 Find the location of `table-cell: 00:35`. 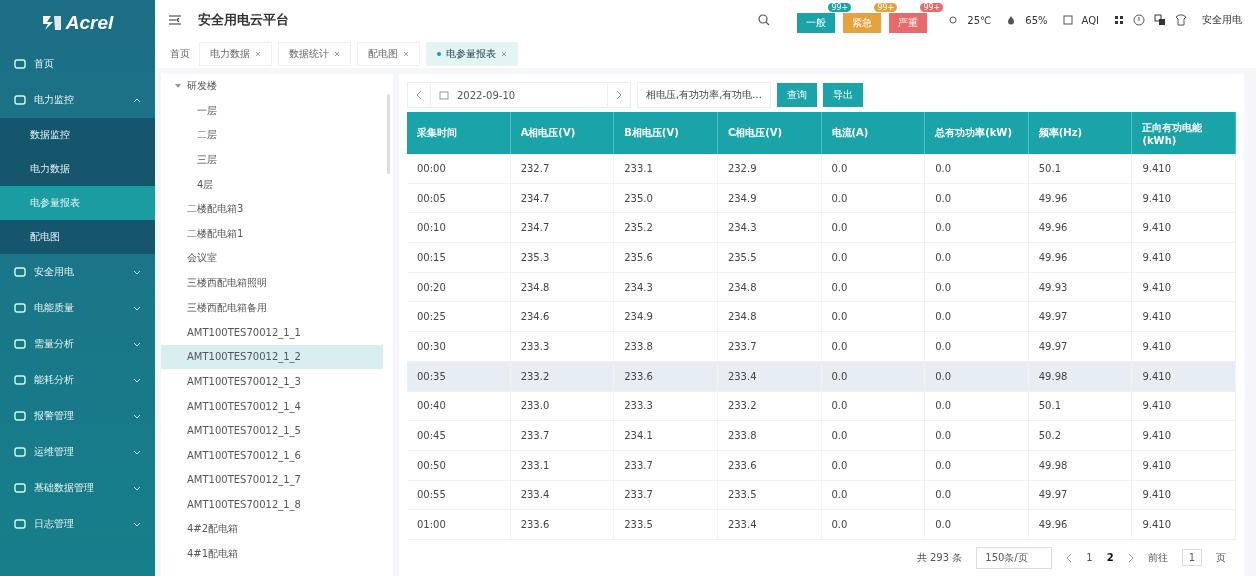

table-cell: 00:35 is located at coordinates (459, 376).